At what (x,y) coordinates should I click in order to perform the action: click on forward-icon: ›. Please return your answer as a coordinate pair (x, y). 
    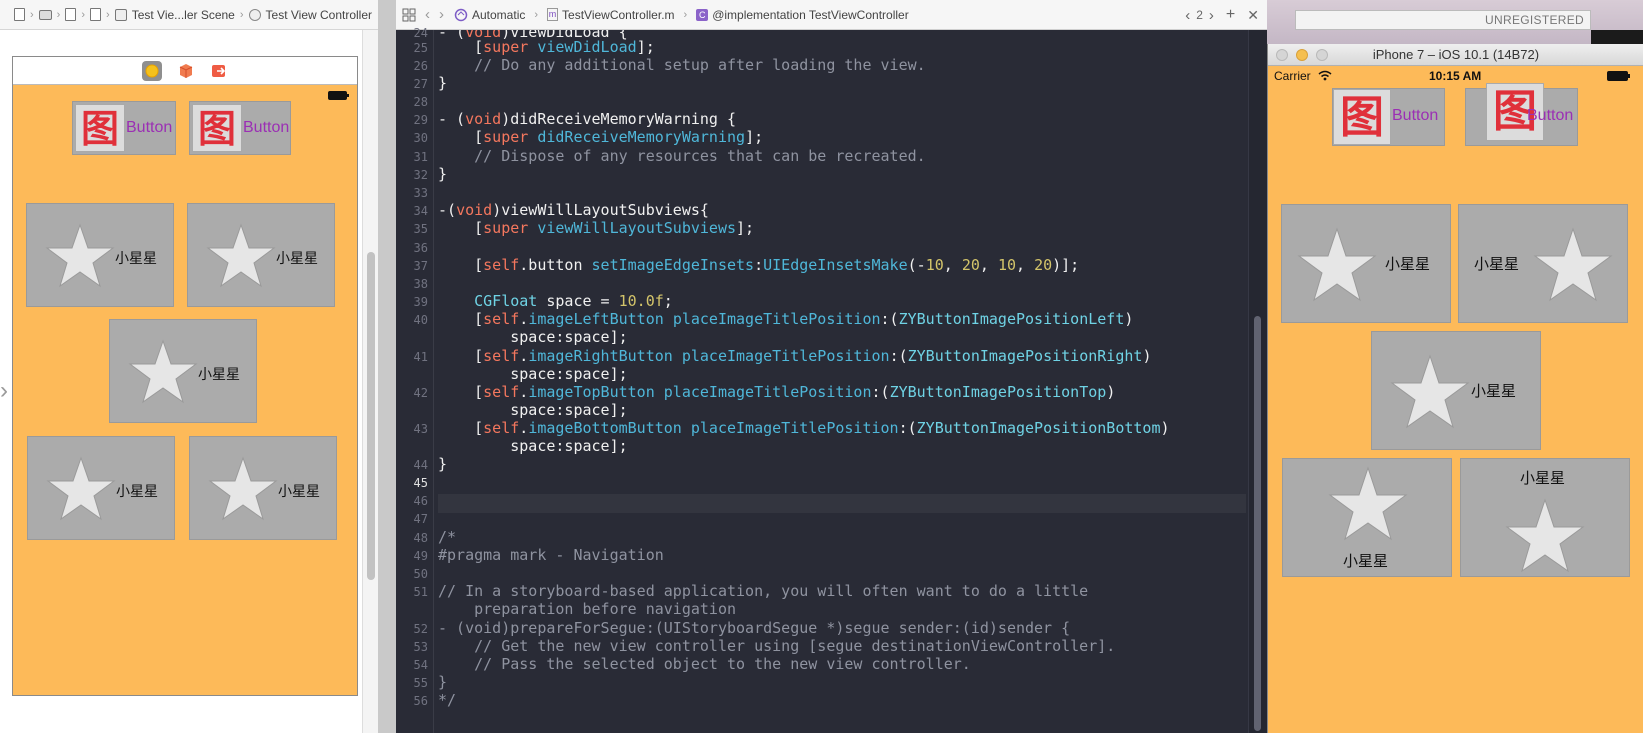
    Looking at the image, I should click on (441, 14).